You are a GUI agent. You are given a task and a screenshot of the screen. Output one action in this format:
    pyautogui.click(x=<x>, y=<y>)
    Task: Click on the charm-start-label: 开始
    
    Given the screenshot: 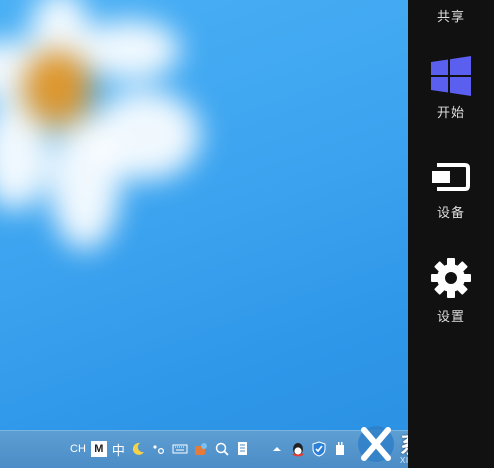 What is the action you would take?
    pyautogui.click(x=450, y=112)
    